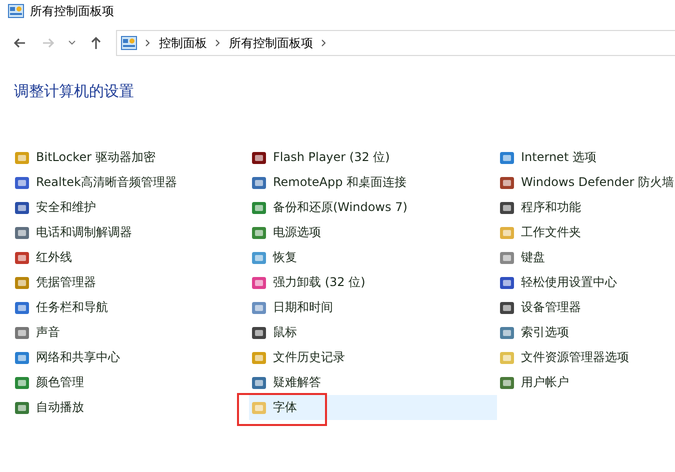 Image resolution: width=675 pixels, height=472 pixels. I want to click on control-panel-item: 疑难解答, so click(373, 382).